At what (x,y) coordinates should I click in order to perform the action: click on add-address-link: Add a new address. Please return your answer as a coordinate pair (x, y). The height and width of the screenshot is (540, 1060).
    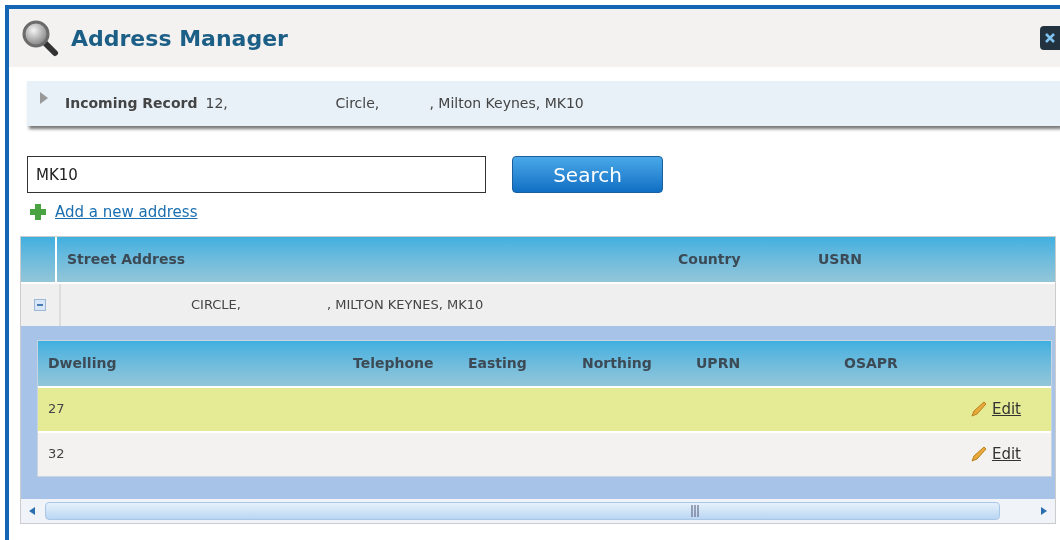
    Looking at the image, I should click on (126, 212).